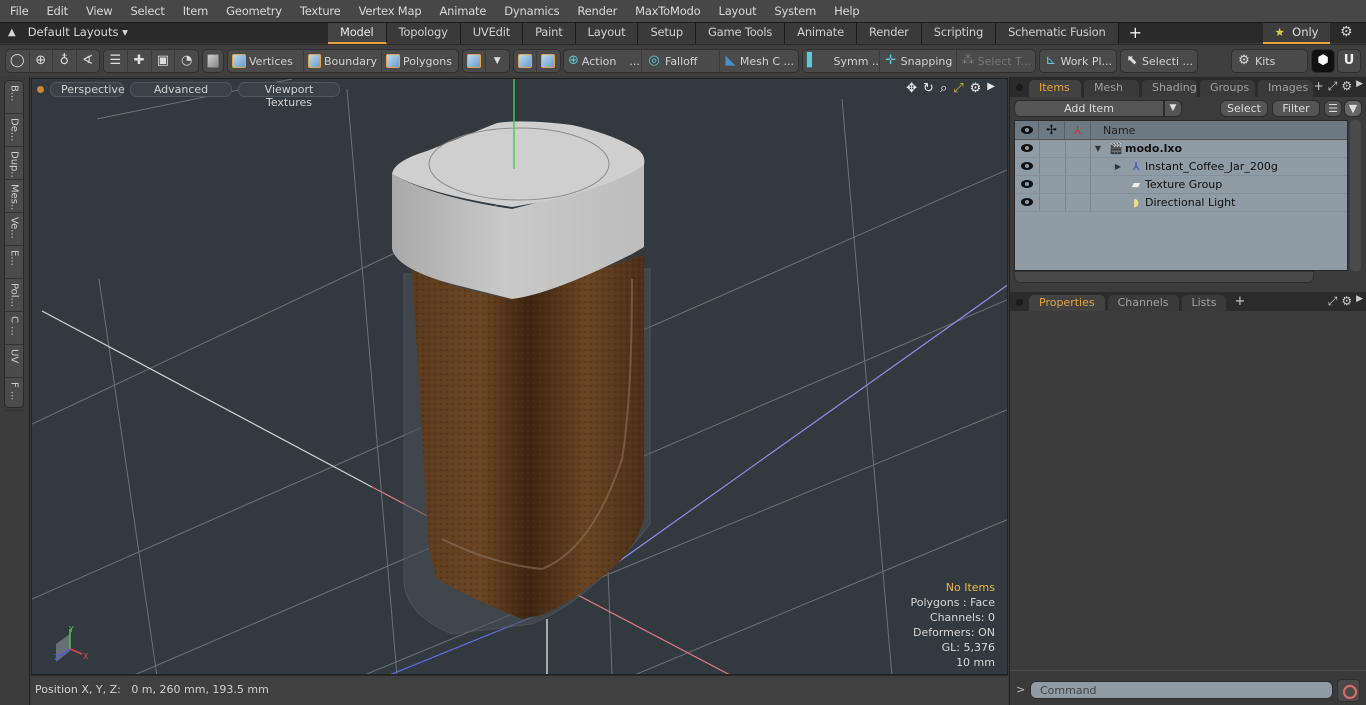 Image resolution: width=1366 pixels, height=705 pixels. I want to click on uv-cross-button: ✚, so click(140, 61).